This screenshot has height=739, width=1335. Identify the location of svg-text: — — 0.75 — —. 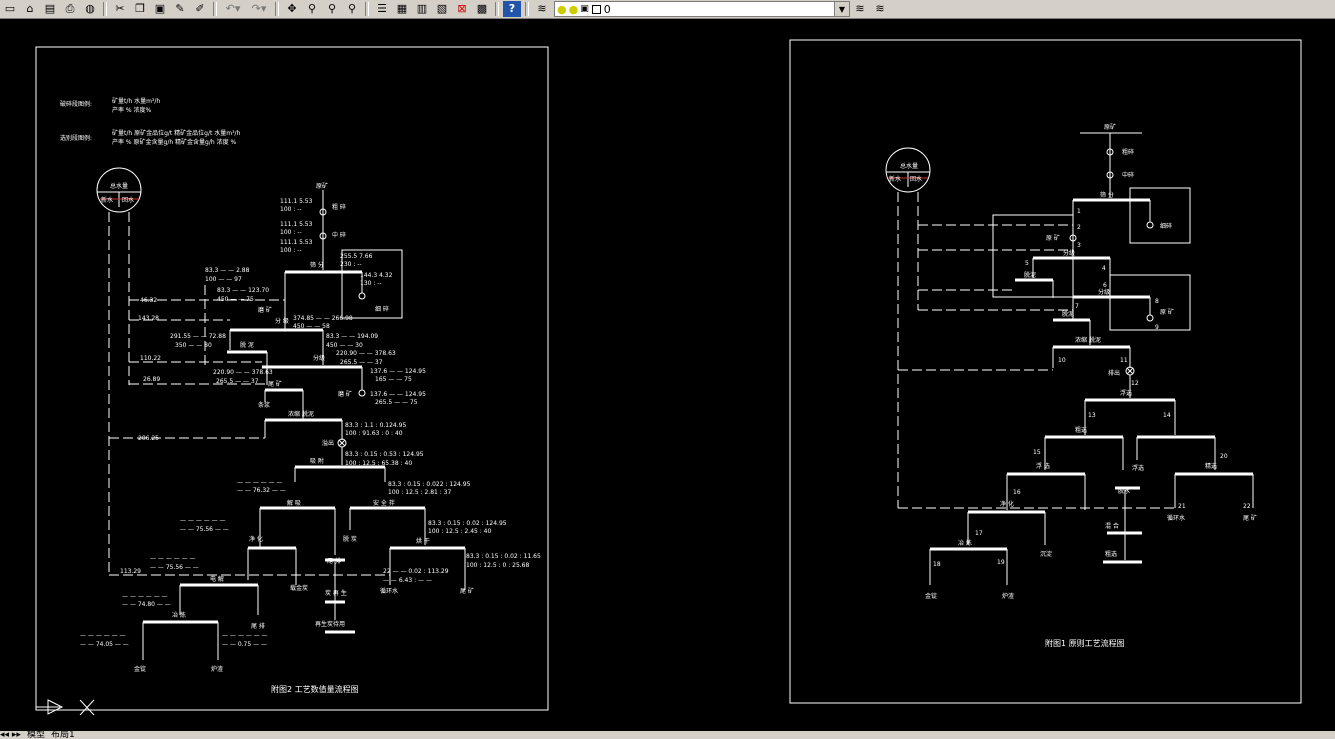
(244, 644).